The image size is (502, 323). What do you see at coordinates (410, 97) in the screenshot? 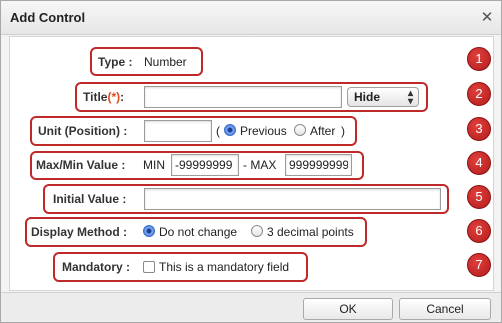
I see `chevron-updown-icon: ▴ ▾` at bounding box center [410, 97].